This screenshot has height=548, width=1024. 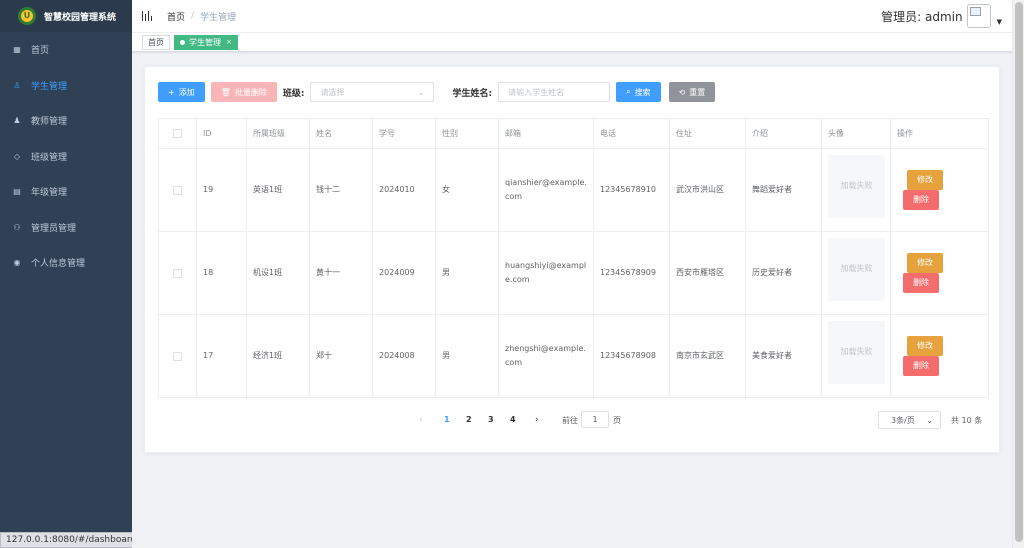 I want to click on sidebar-item-label: 年级管理, so click(x=49, y=193).